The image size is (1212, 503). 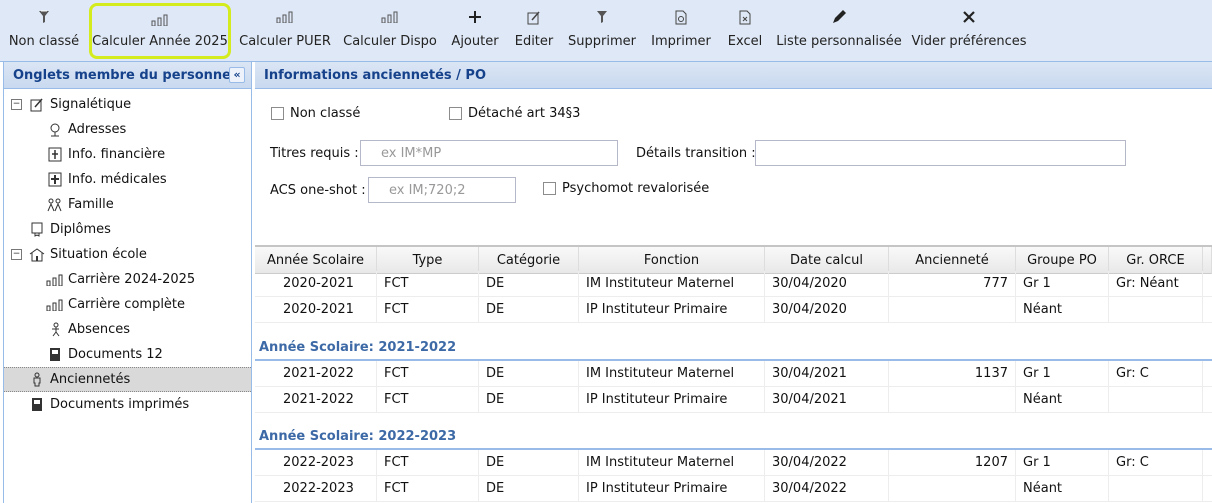 I want to click on tree-item-adresses: Adresses, so click(x=86, y=129).